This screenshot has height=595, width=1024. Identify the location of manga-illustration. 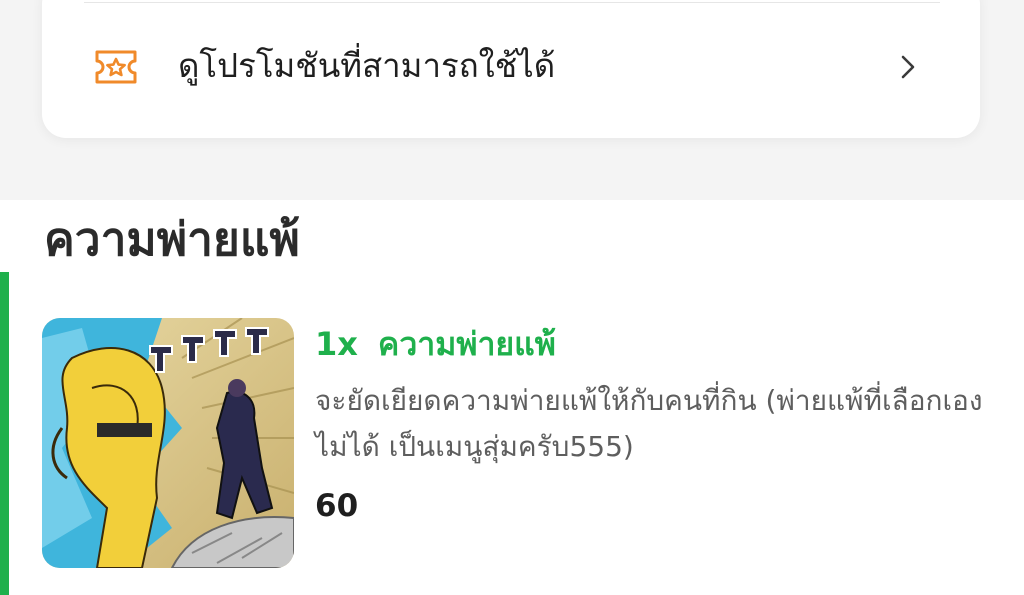
(168, 443).